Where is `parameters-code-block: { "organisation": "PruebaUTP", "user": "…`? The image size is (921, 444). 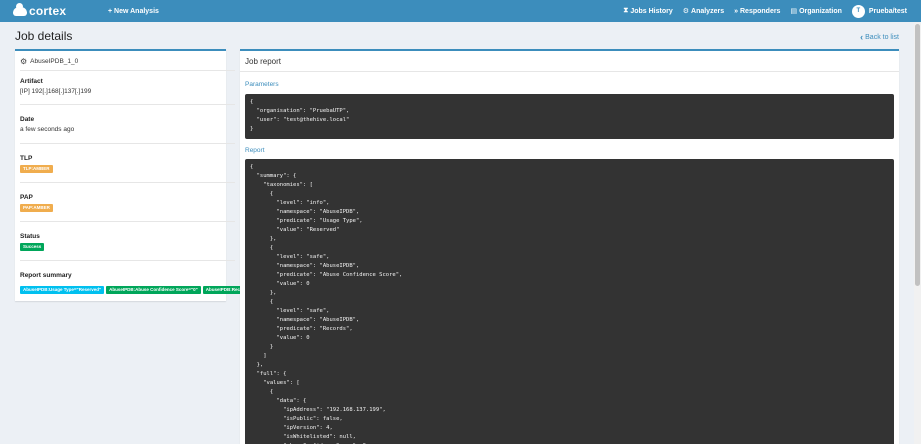 parameters-code-block: { "organisation": "PruebaUTP", "user": "… is located at coordinates (569, 116).